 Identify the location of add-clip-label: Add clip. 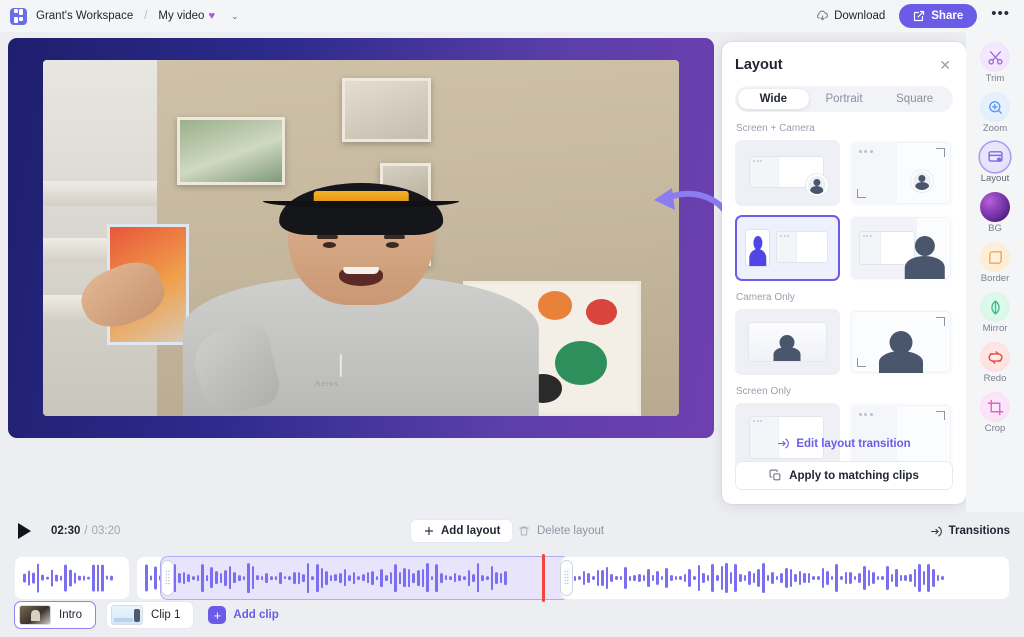
(256, 615).